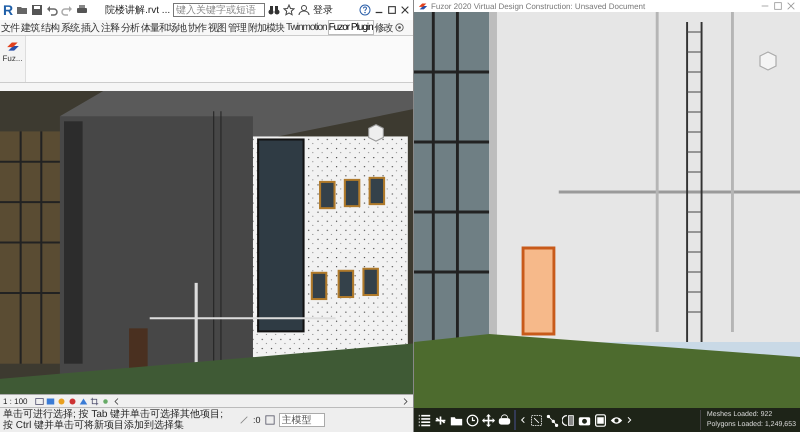 This screenshot has height=432, width=800. Describe the element at coordinates (266, 27) in the screenshot. I see `ribbon-tab: 附加模块` at that location.